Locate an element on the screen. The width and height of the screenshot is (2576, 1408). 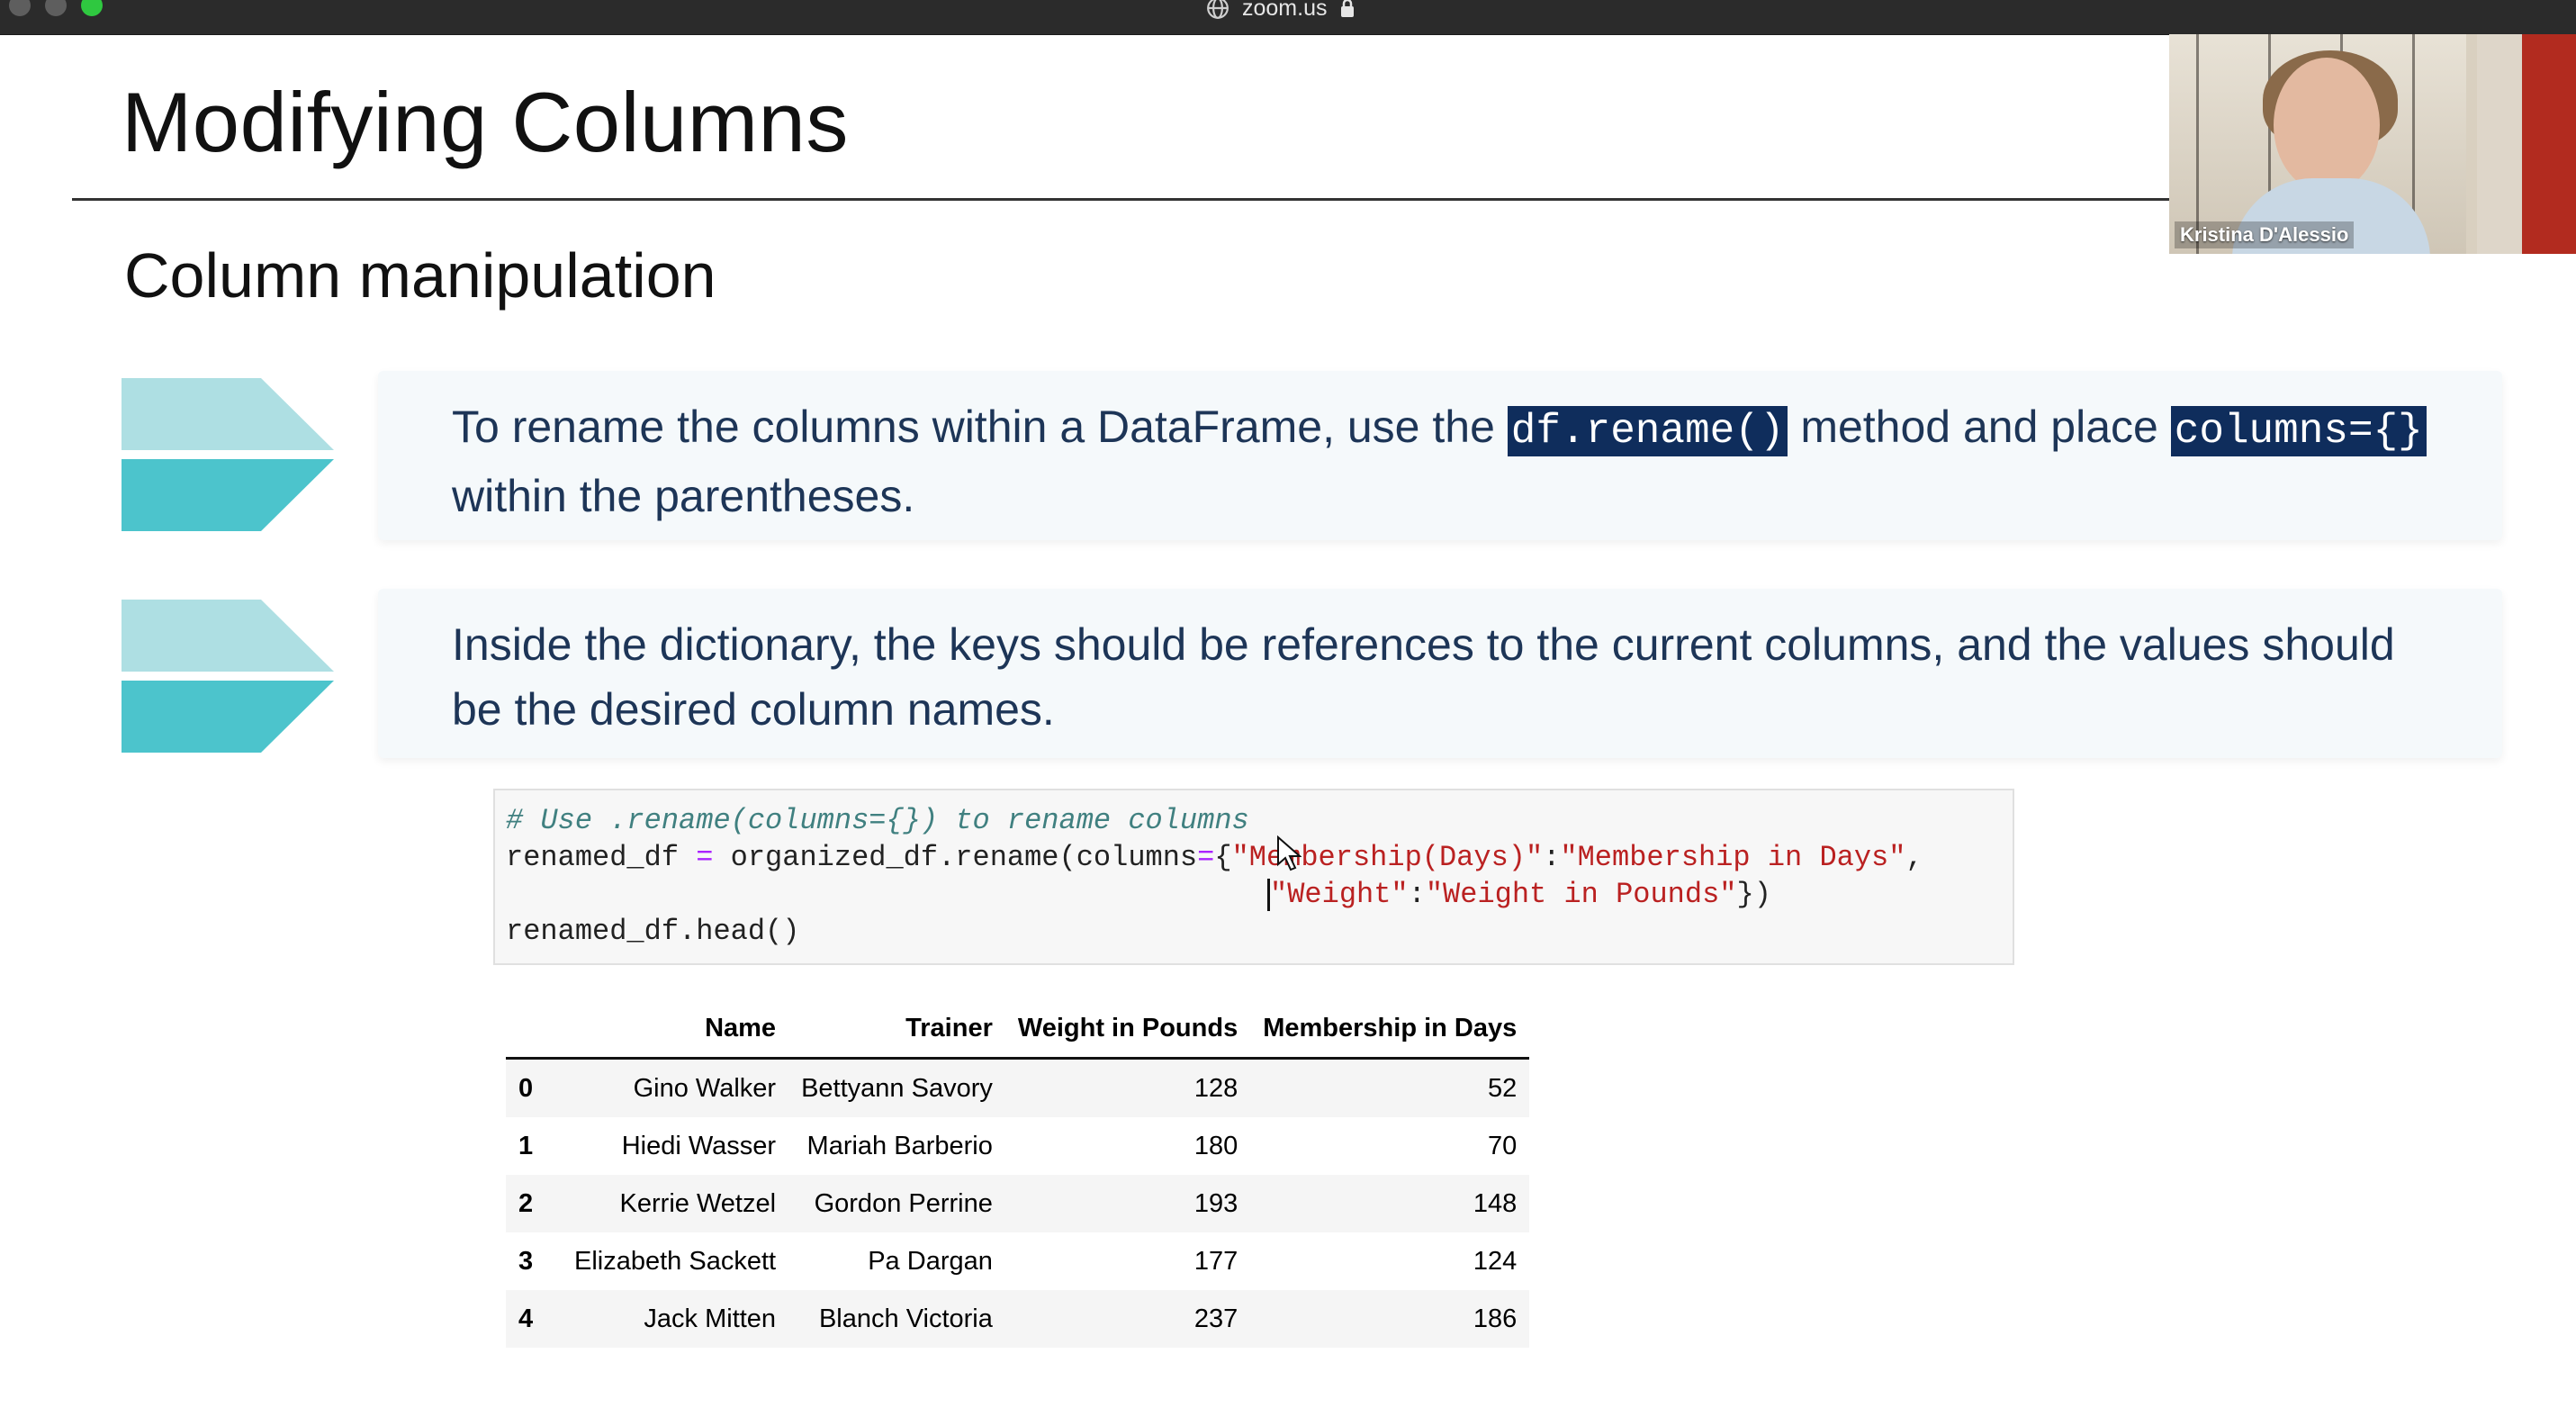
table-row: 1 Hiedi Wasser Mariah Barberio 180 70 is located at coordinates (1018, 1146).